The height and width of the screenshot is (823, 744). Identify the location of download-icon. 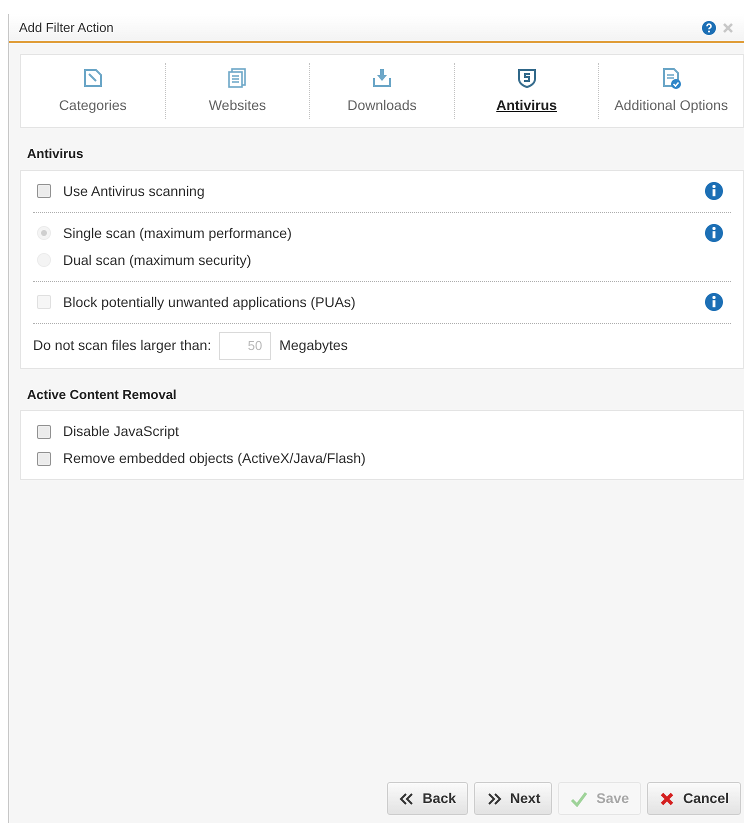
(381, 77).